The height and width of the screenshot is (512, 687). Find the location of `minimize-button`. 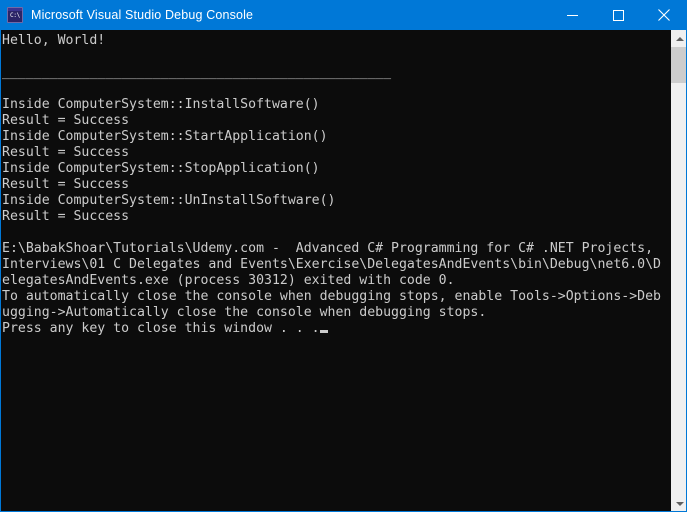

minimize-button is located at coordinates (572, 15).